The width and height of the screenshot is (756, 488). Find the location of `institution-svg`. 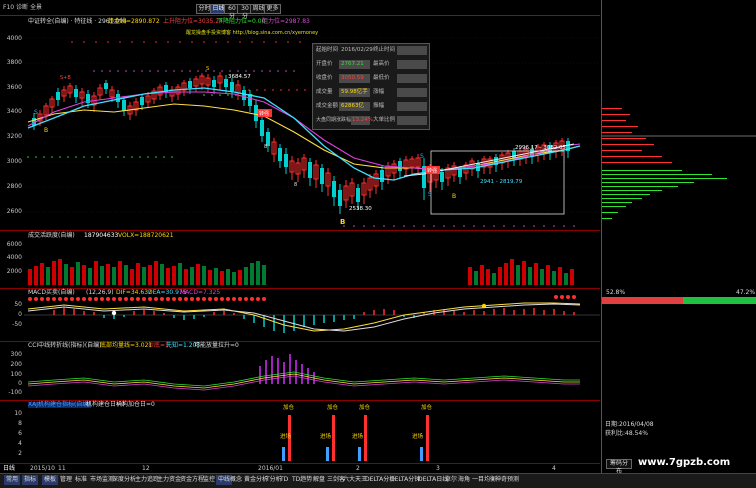

institution-svg is located at coordinates (355, 438).